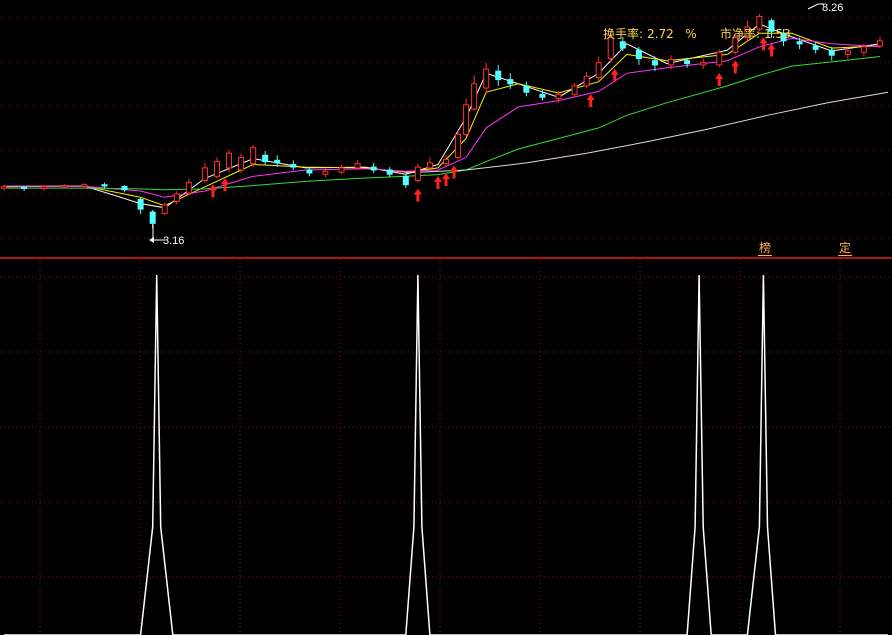  What do you see at coordinates (623, 34) in the screenshot?
I see `turnover-rate-label: 换手率:` at bounding box center [623, 34].